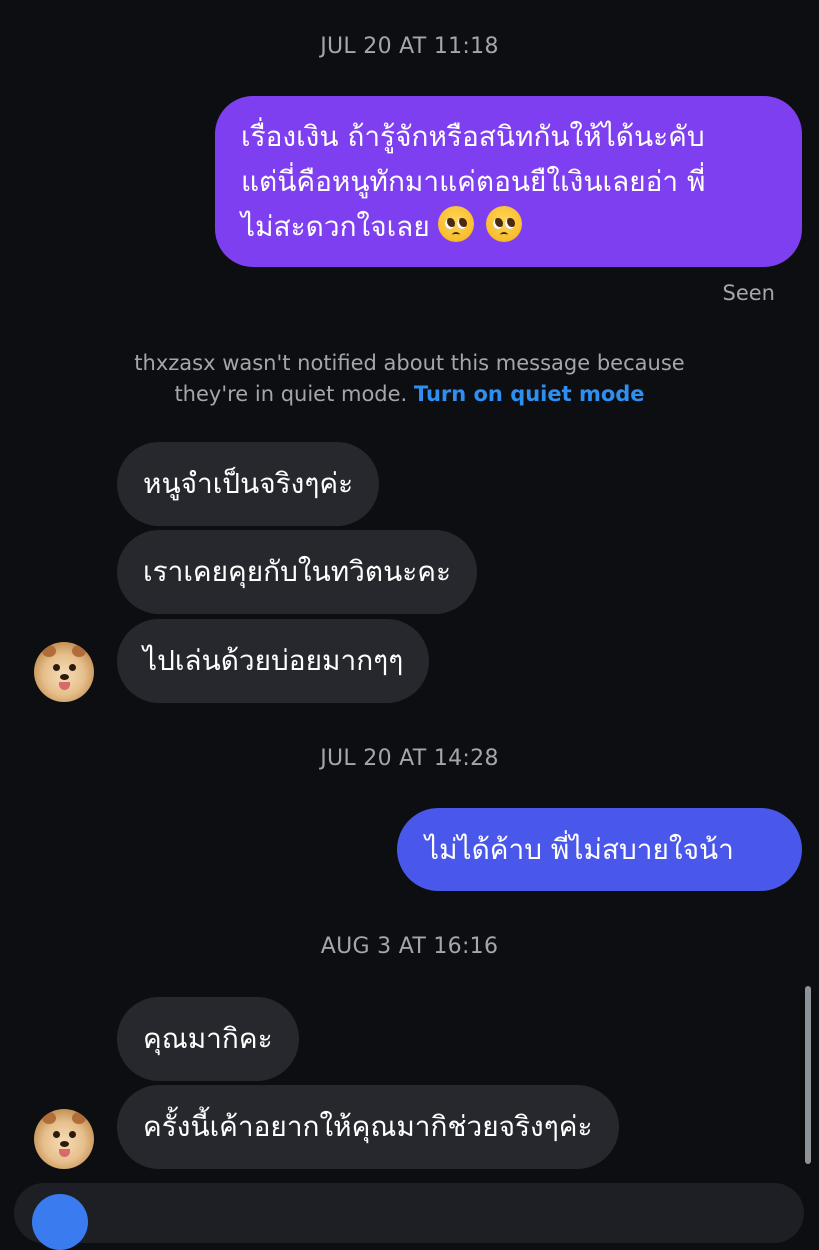 Image resolution: width=819 pixels, height=1250 pixels. I want to click on incoming-message-bubble: เราเคยคุยกับในทวิตนะคะ, so click(297, 572).